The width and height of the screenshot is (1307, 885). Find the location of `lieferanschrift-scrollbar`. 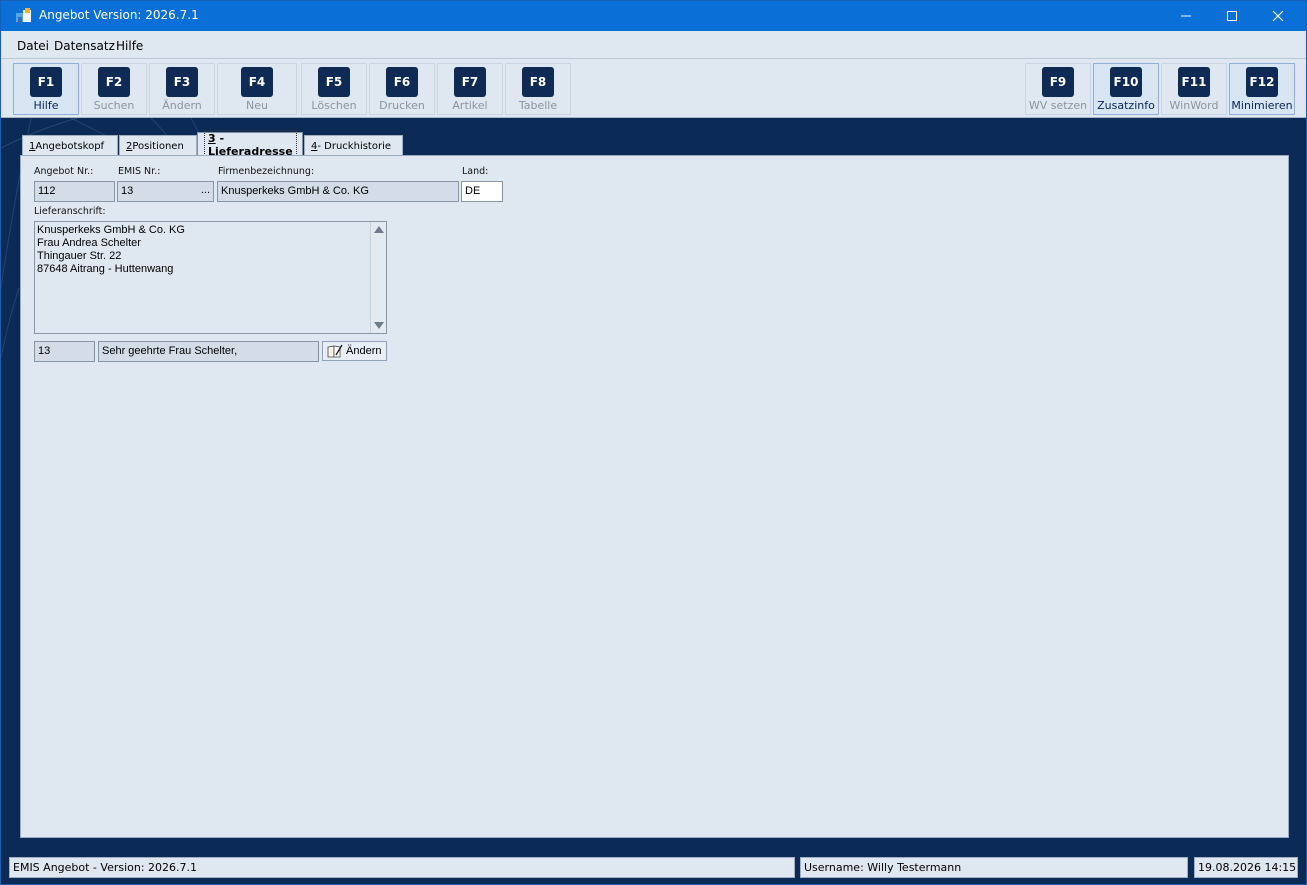

lieferanschrift-scrollbar is located at coordinates (378, 277).